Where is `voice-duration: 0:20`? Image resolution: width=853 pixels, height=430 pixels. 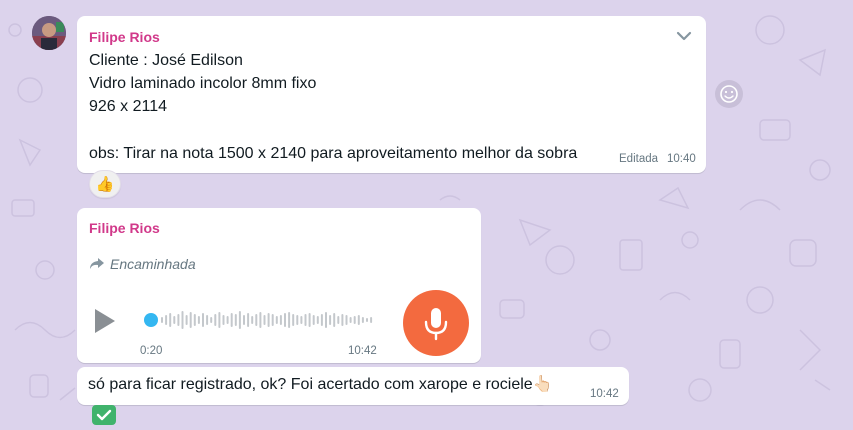 voice-duration: 0:20 is located at coordinates (151, 351).